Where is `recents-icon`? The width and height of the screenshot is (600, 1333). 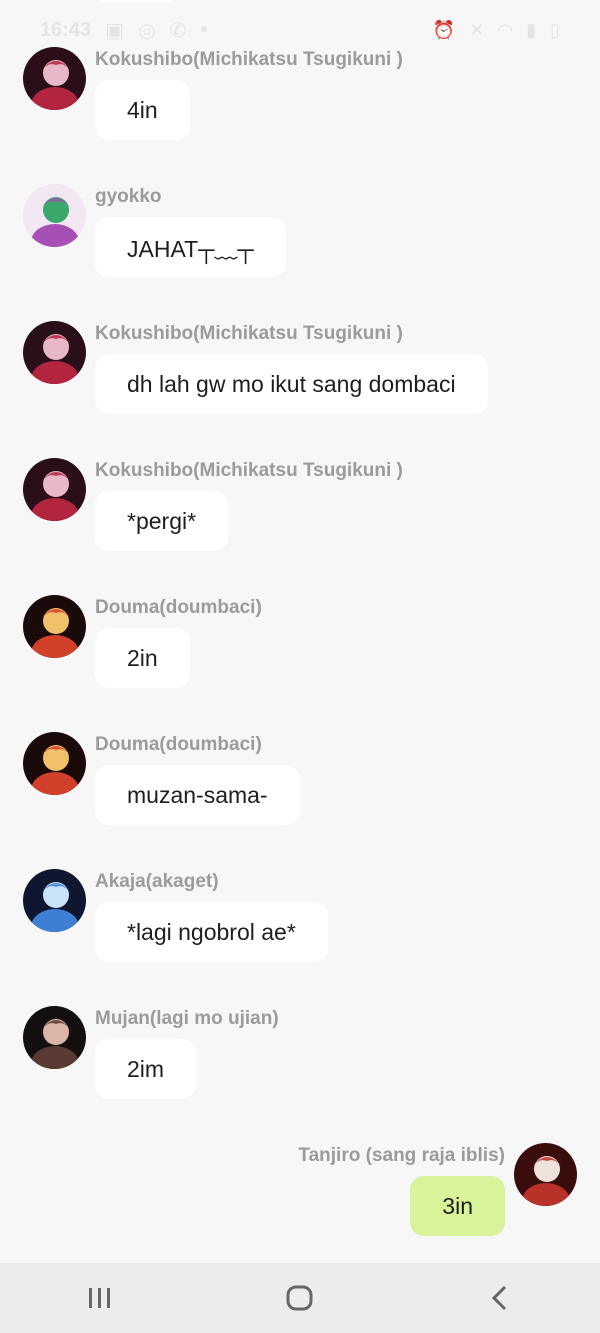
recents-icon is located at coordinates (99, 1298).